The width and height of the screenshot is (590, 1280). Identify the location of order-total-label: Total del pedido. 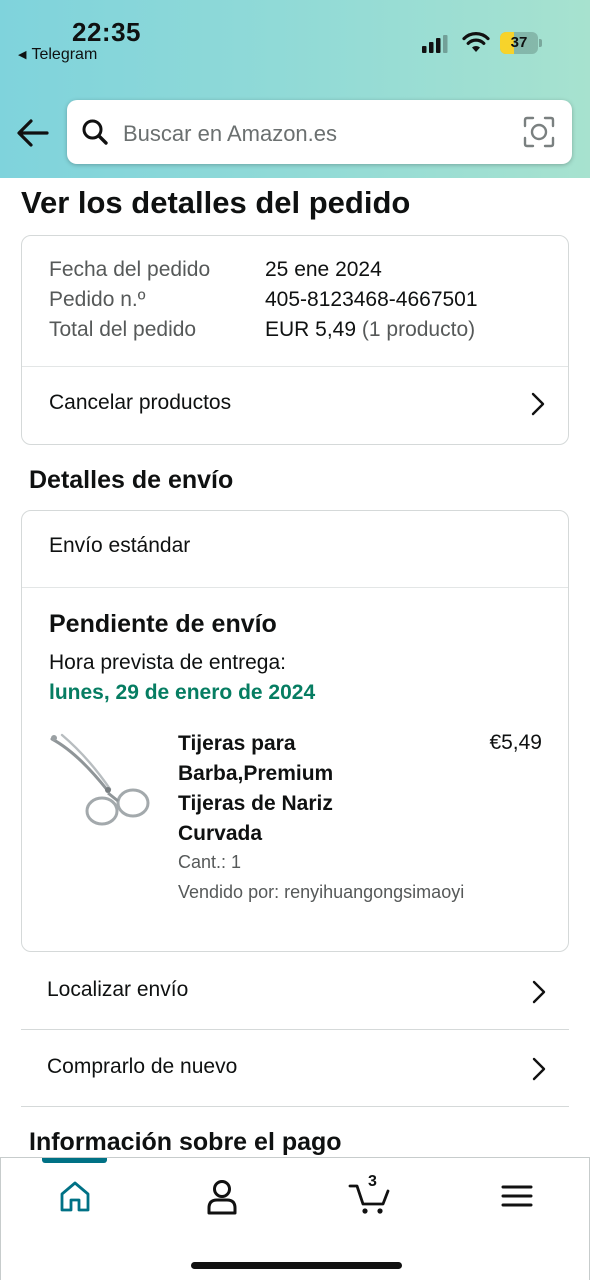
(123, 329).